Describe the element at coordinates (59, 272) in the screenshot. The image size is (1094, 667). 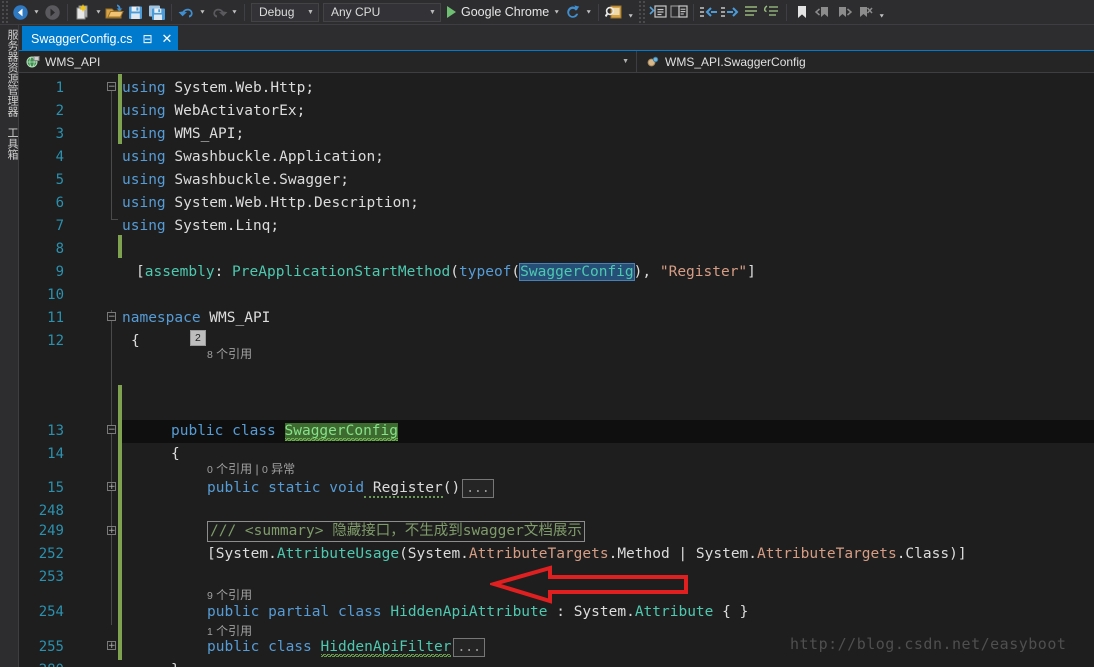
I see `line-number: 9` at that location.